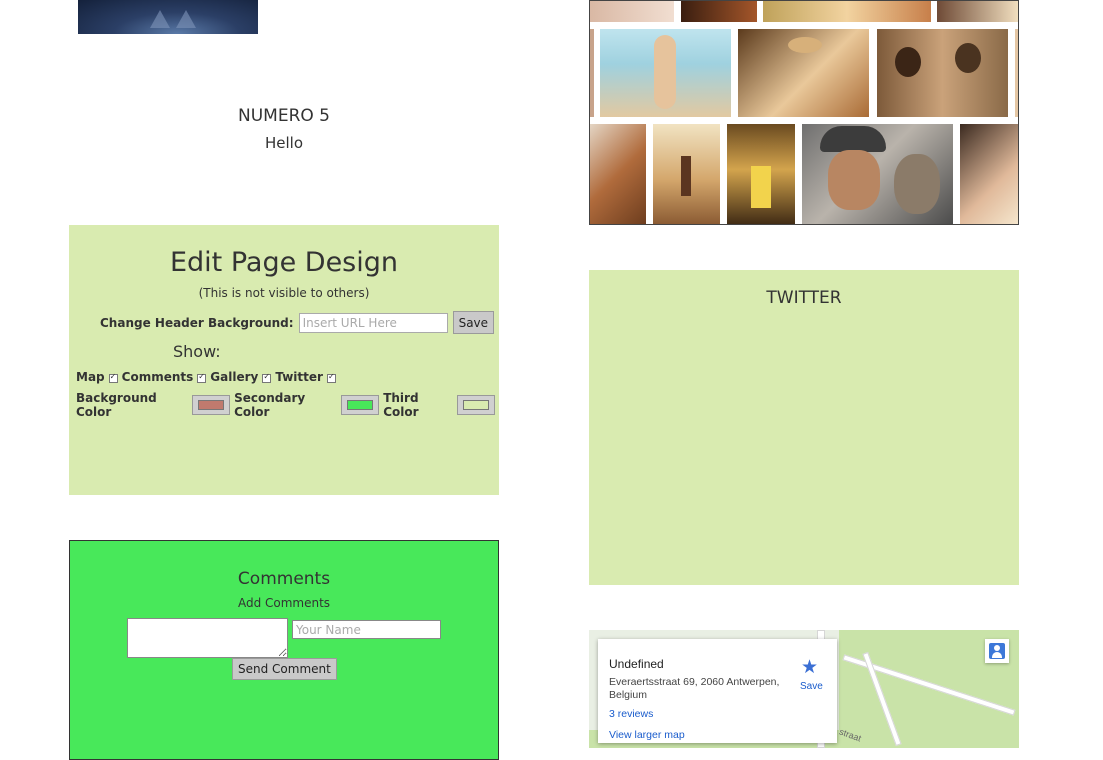 The width and height of the screenshot is (1103, 760). I want to click on map-save-link: Save, so click(811, 686).